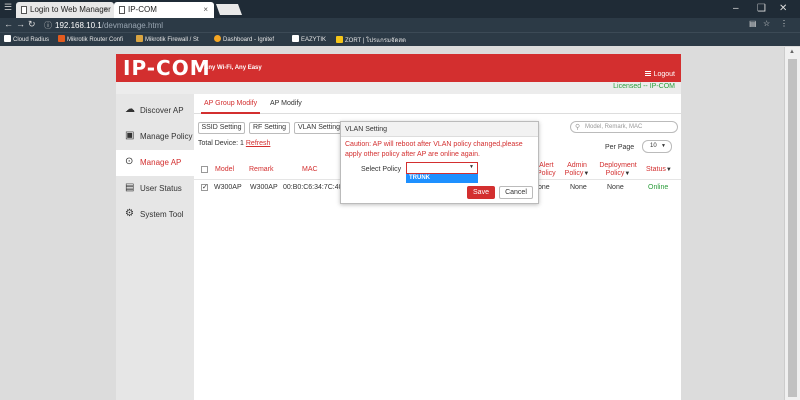  I want to click on logo: IP-COM, so click(167, 68).